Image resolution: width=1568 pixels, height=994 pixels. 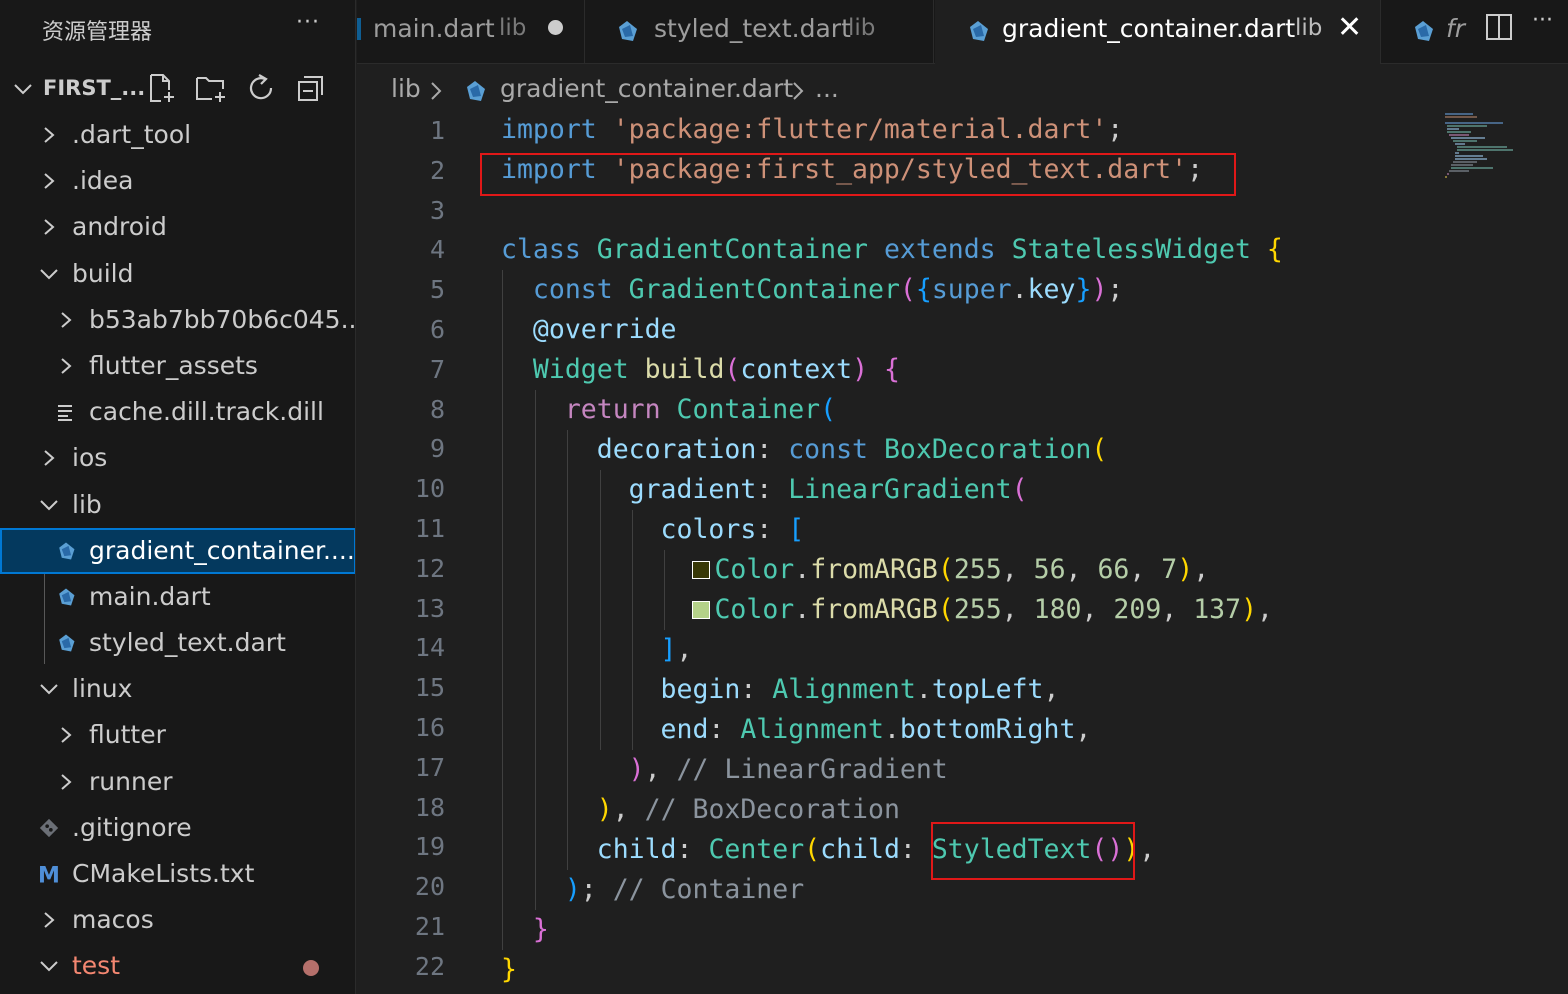 What do you see at coordinates (437, 290) in the screenshot?
I see `line-number: 5` at bounding box center [437, 290].